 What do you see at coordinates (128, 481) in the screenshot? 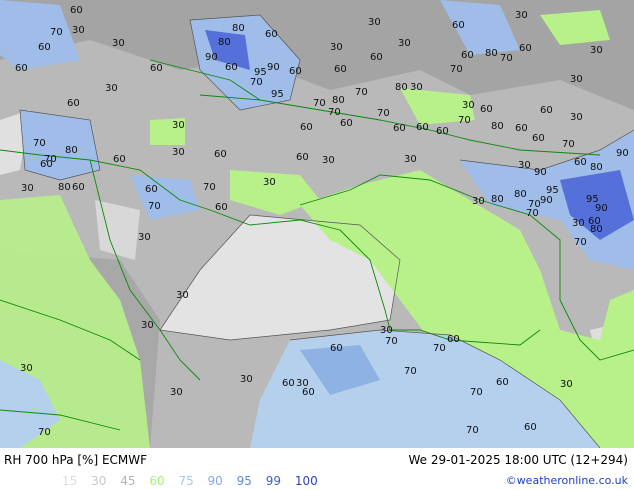
I see `legend-item: 45` at bounding box center [128, 481].